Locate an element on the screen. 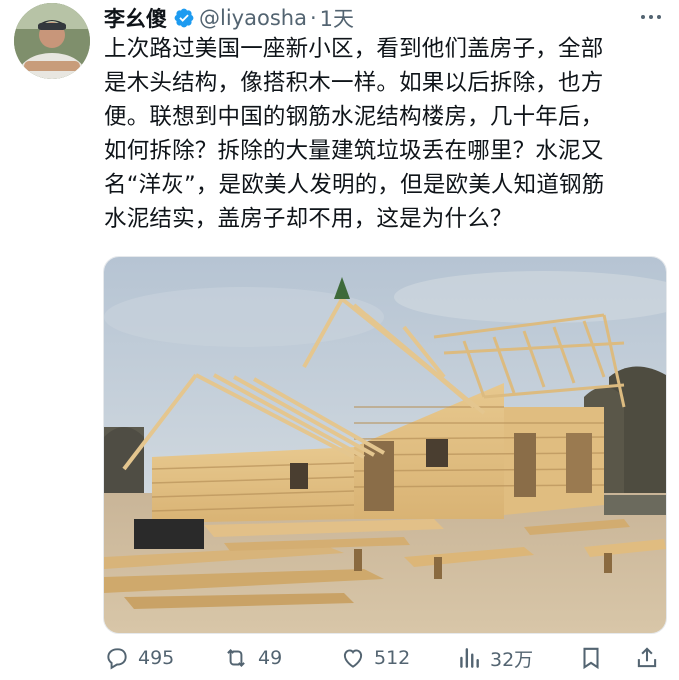 This screenshot has width=679, height=680. share-button is located at coordinates (651, 658).